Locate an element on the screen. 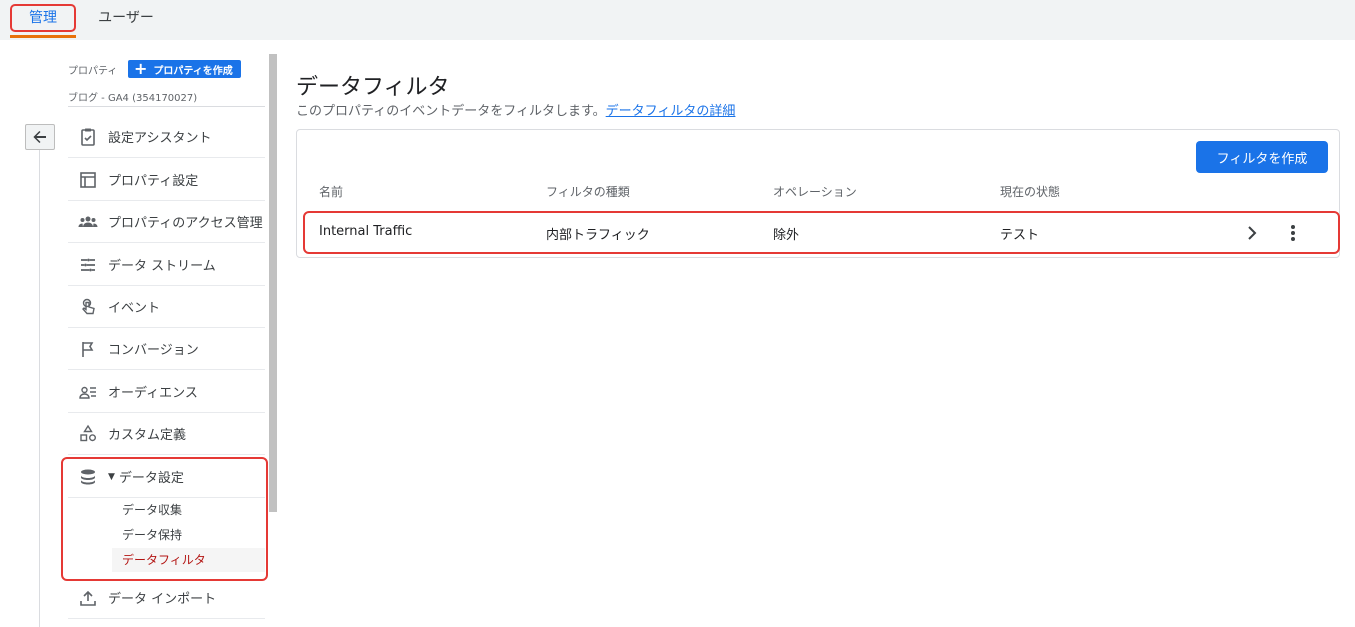  top-tab-bar: 管理 ユーザー is located at coordinates (677, 20).